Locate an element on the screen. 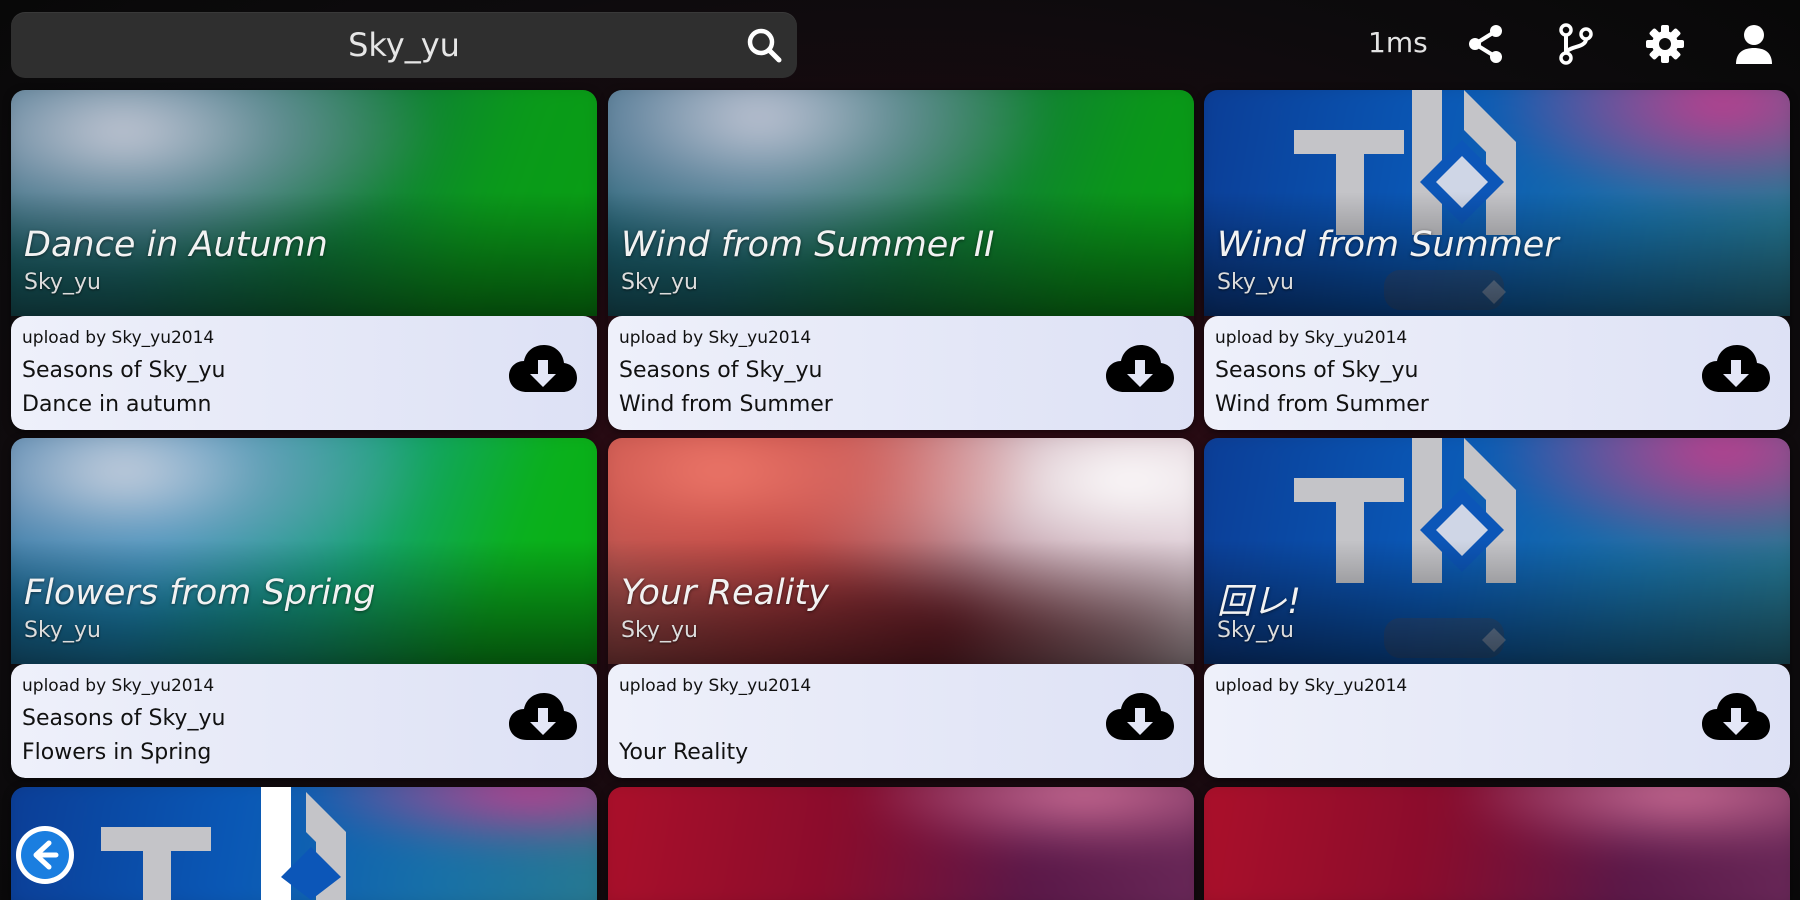 The image size is (1800, 900). user-icon is located at coordinates (1754, 44).